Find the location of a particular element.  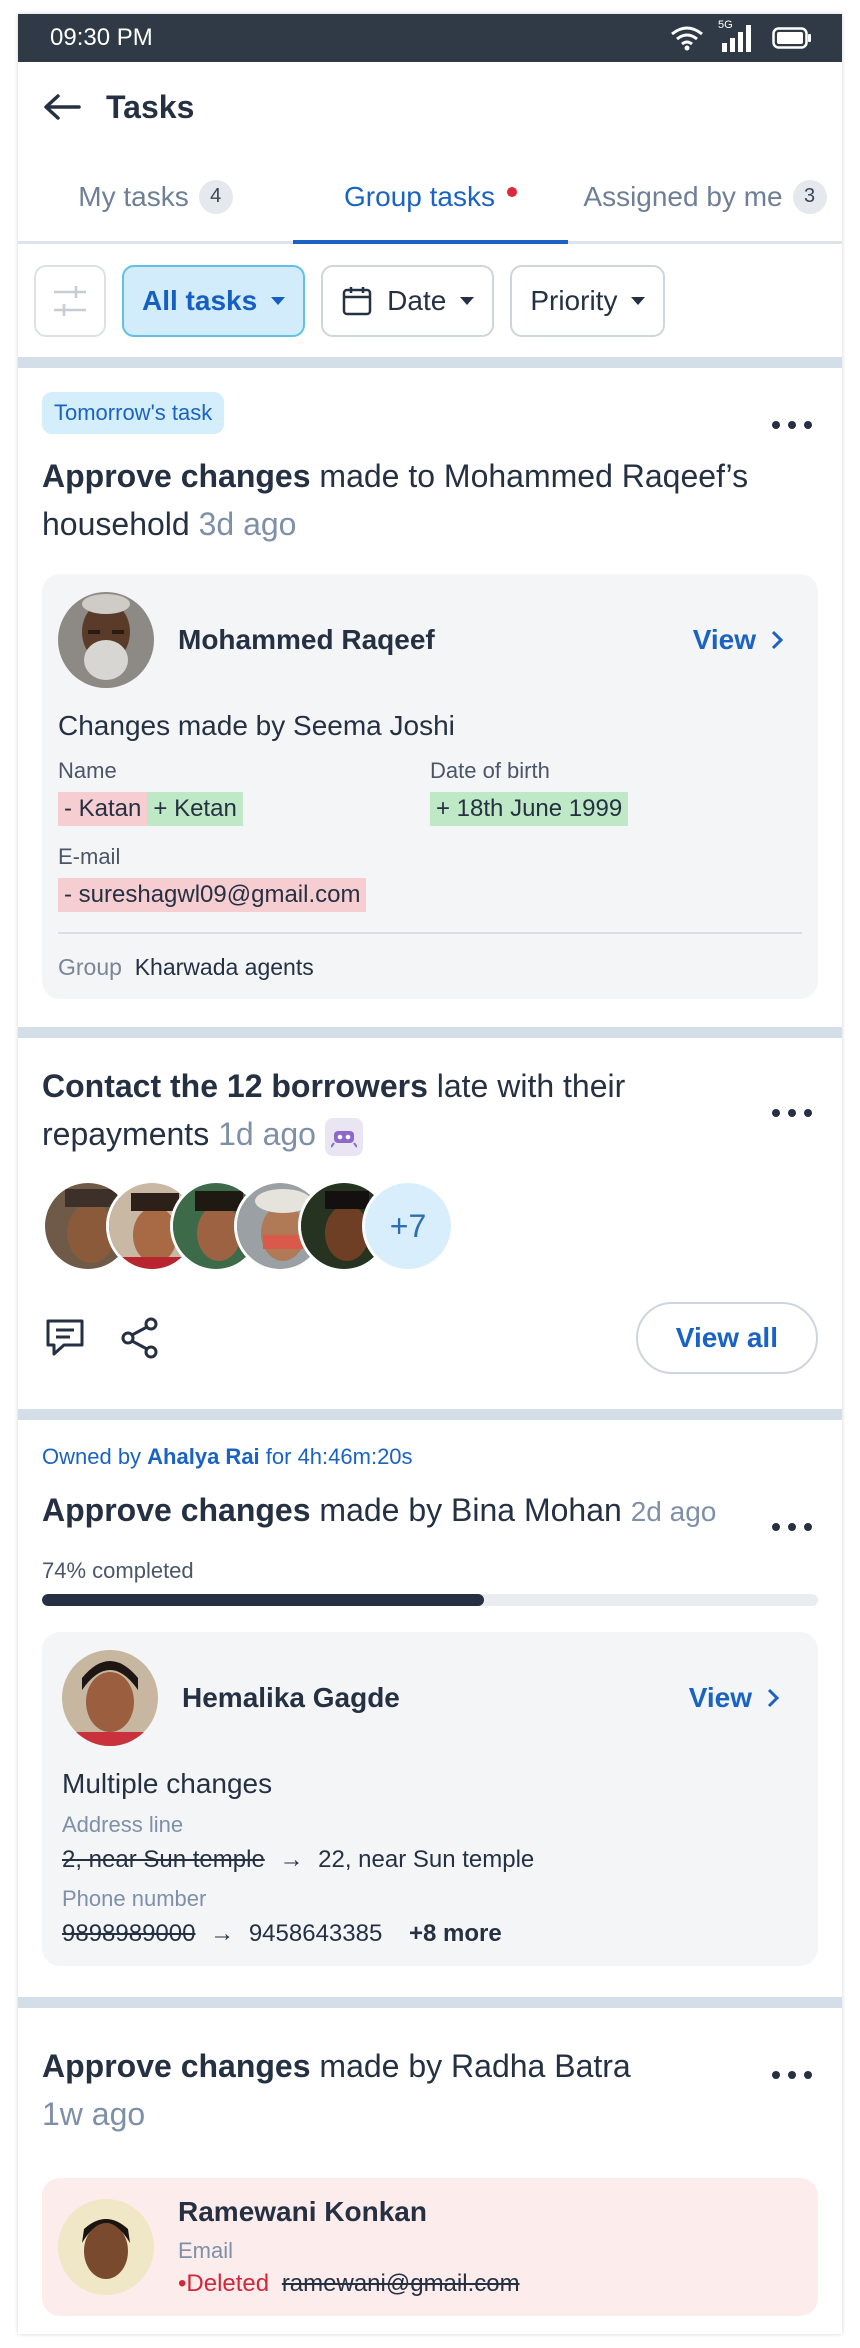

chat-icon is located at coordinates (65, 1337).